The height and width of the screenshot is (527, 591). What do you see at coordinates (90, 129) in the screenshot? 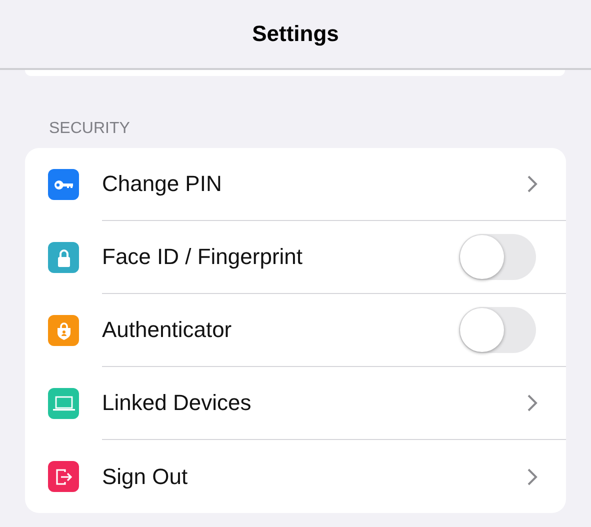
I see `section-header: SECURITY` at bounding box center [90, 129].